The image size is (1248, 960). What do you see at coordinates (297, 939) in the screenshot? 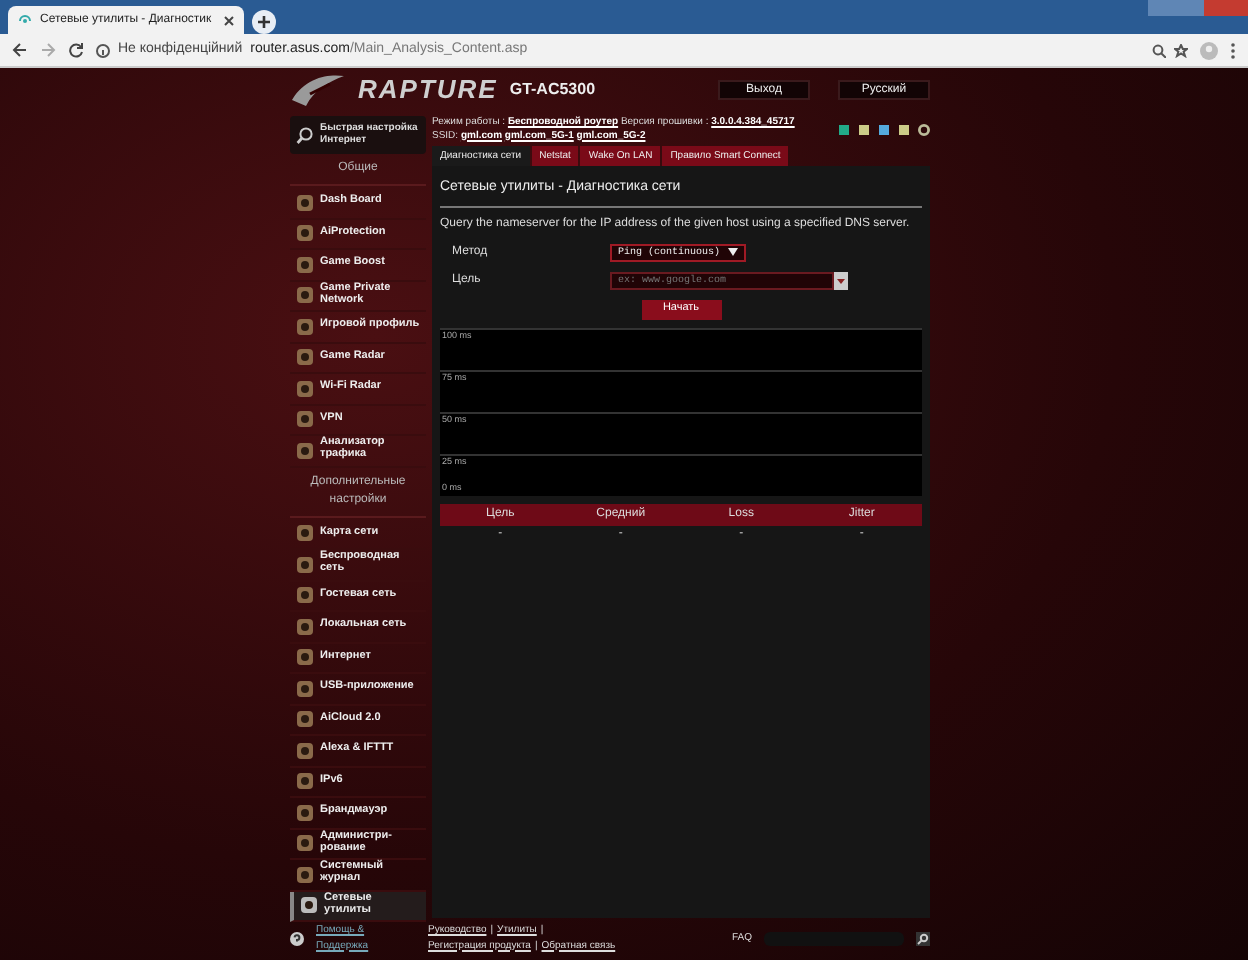
I see `question-icon` at bounding box center [297, 939].